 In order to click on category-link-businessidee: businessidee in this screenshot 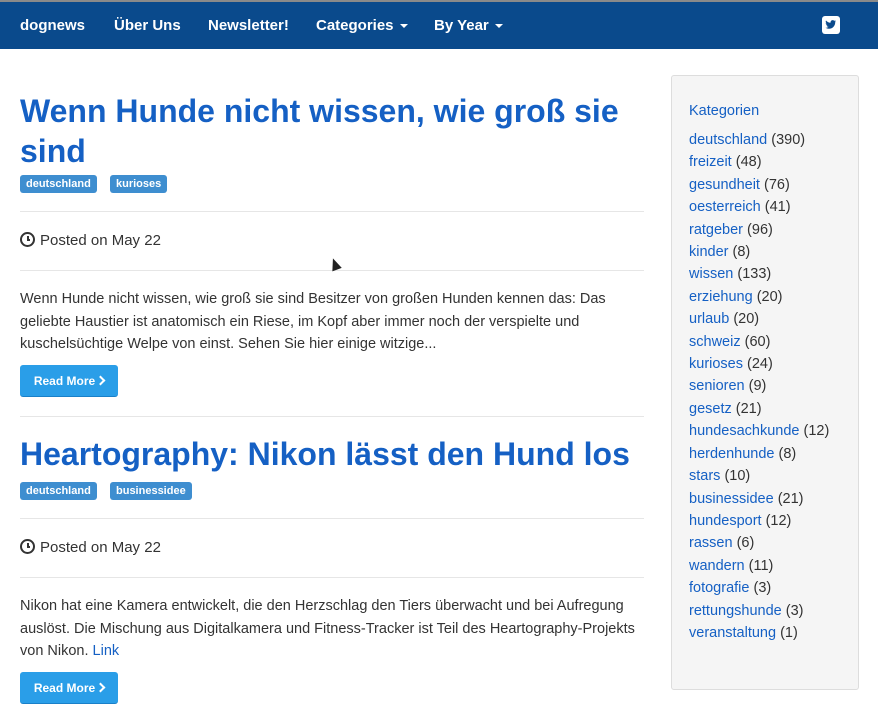, I will do `click(731, 499)`.